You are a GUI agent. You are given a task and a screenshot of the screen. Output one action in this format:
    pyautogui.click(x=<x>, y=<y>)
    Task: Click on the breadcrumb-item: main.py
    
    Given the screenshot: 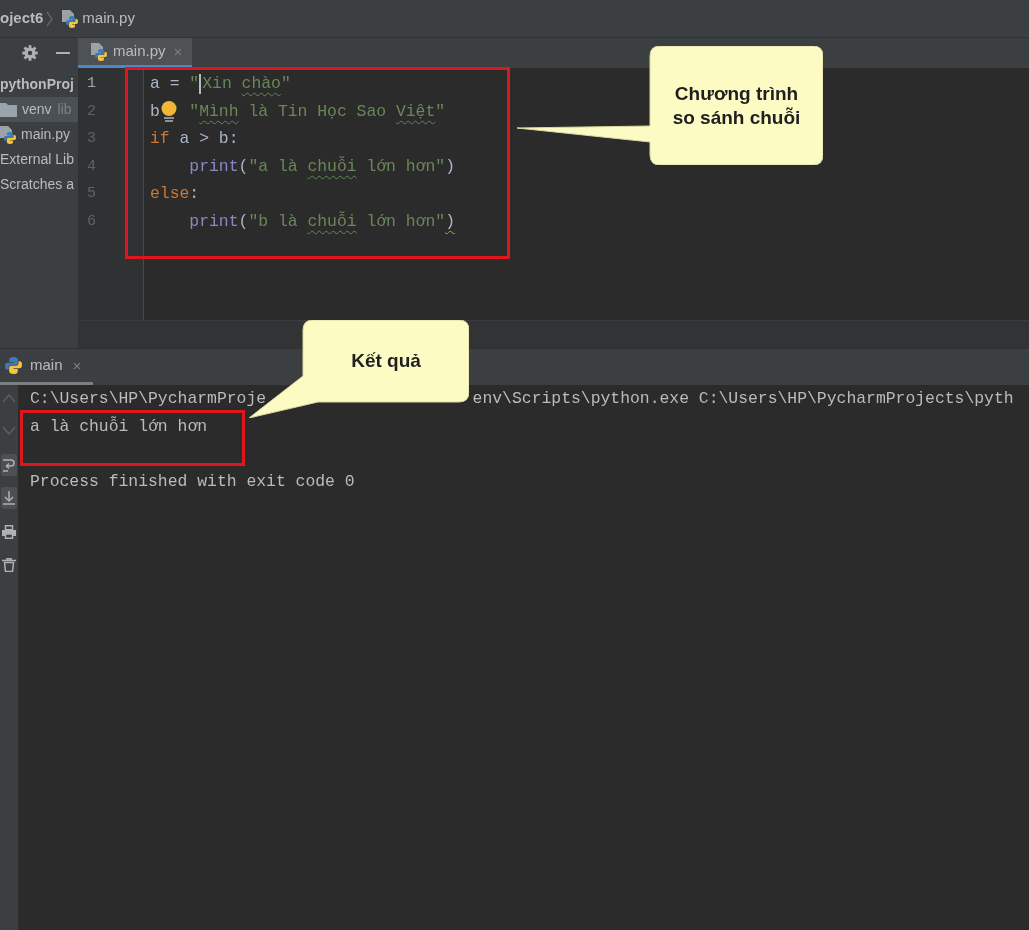 What is the action you would take?
    pyautogui.click(x=108, y=18)
    